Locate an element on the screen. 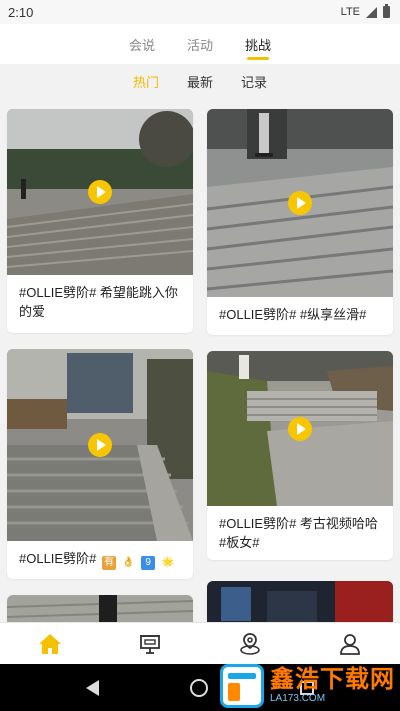 The image size is (400, 711). tab-huodong: 活动 is located at coordinates (200, 44).